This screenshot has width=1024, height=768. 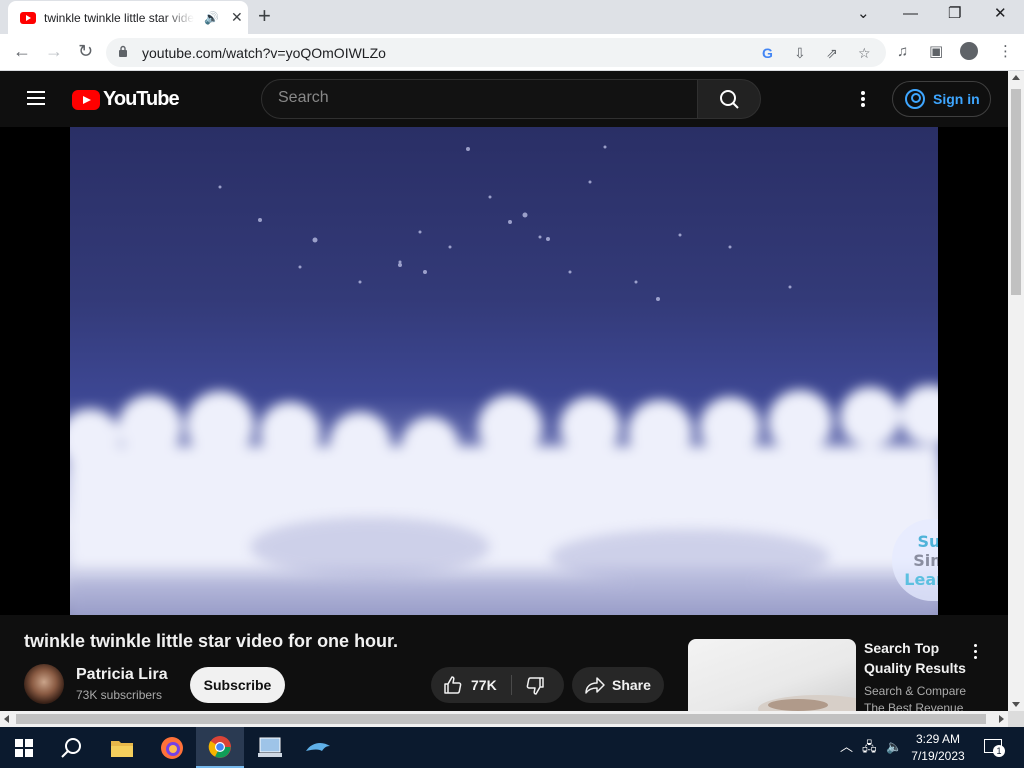 I want to click on scroll-down-arrow-icon, so click(x=1016, y=704).